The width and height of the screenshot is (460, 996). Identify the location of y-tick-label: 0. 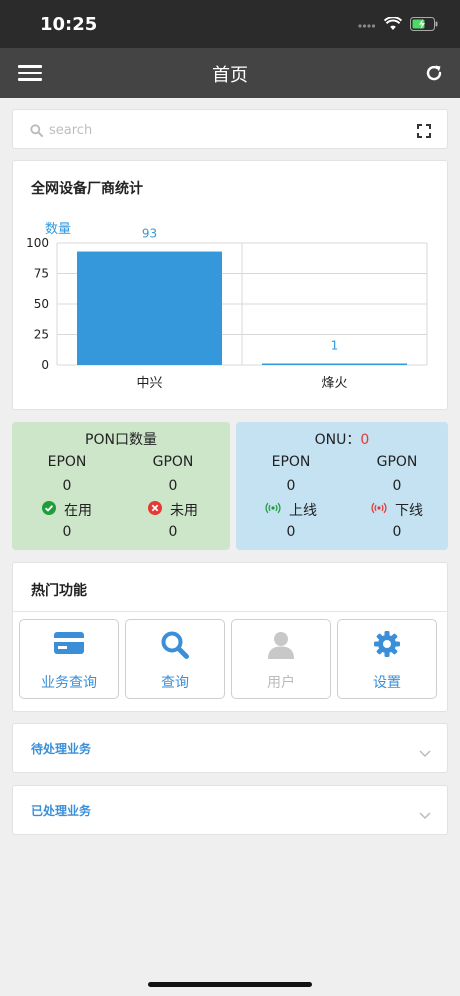
(45, 365).